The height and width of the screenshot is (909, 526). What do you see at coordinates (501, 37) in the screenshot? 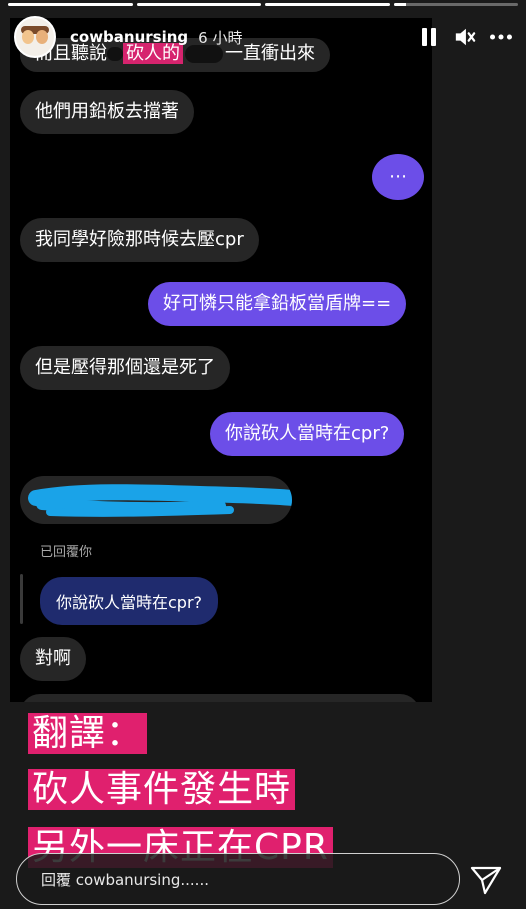
I see `more-icon` at bounding box center [501, 37].